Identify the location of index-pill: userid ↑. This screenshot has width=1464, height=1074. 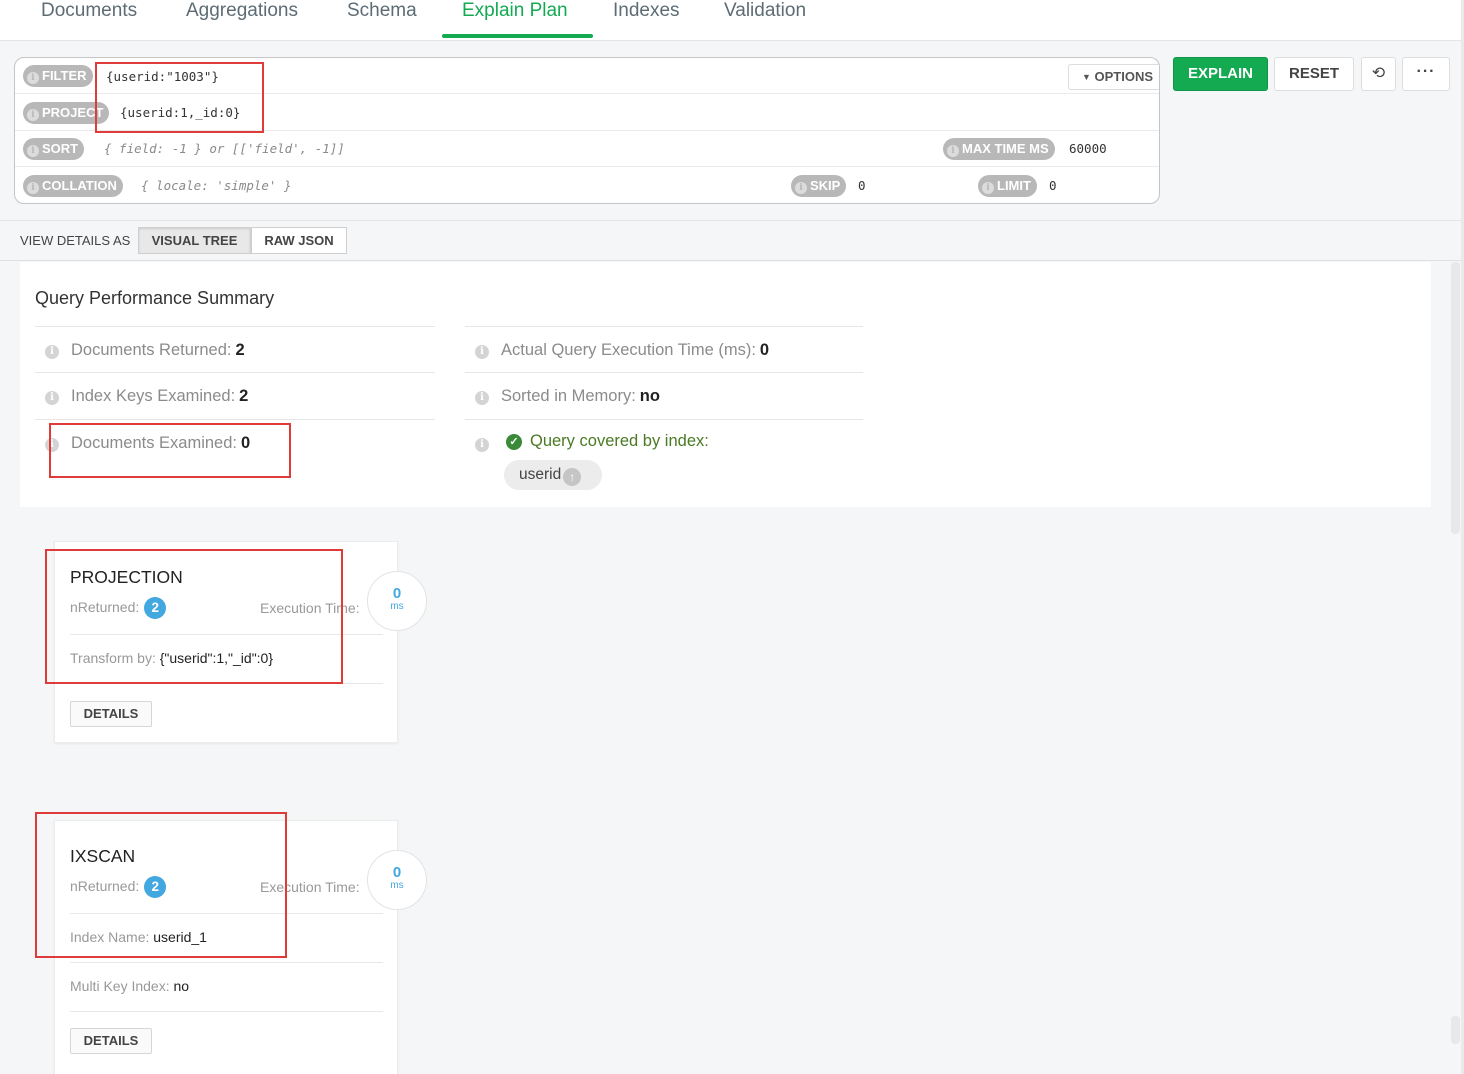
(553, 475).